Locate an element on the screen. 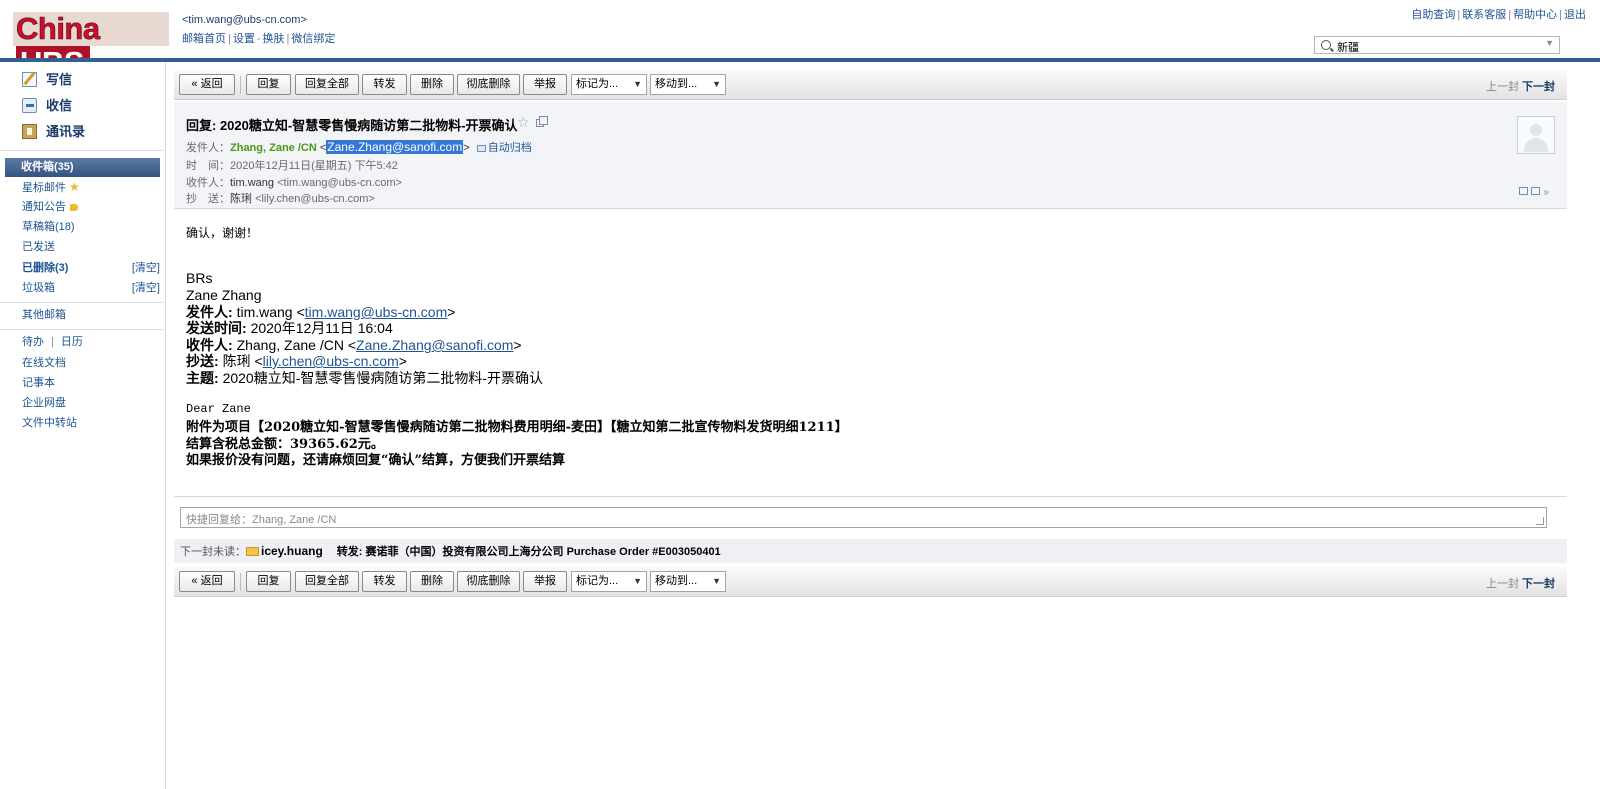  sidebar-item-notepad: 记事本 is located at coordinates (92, 383).